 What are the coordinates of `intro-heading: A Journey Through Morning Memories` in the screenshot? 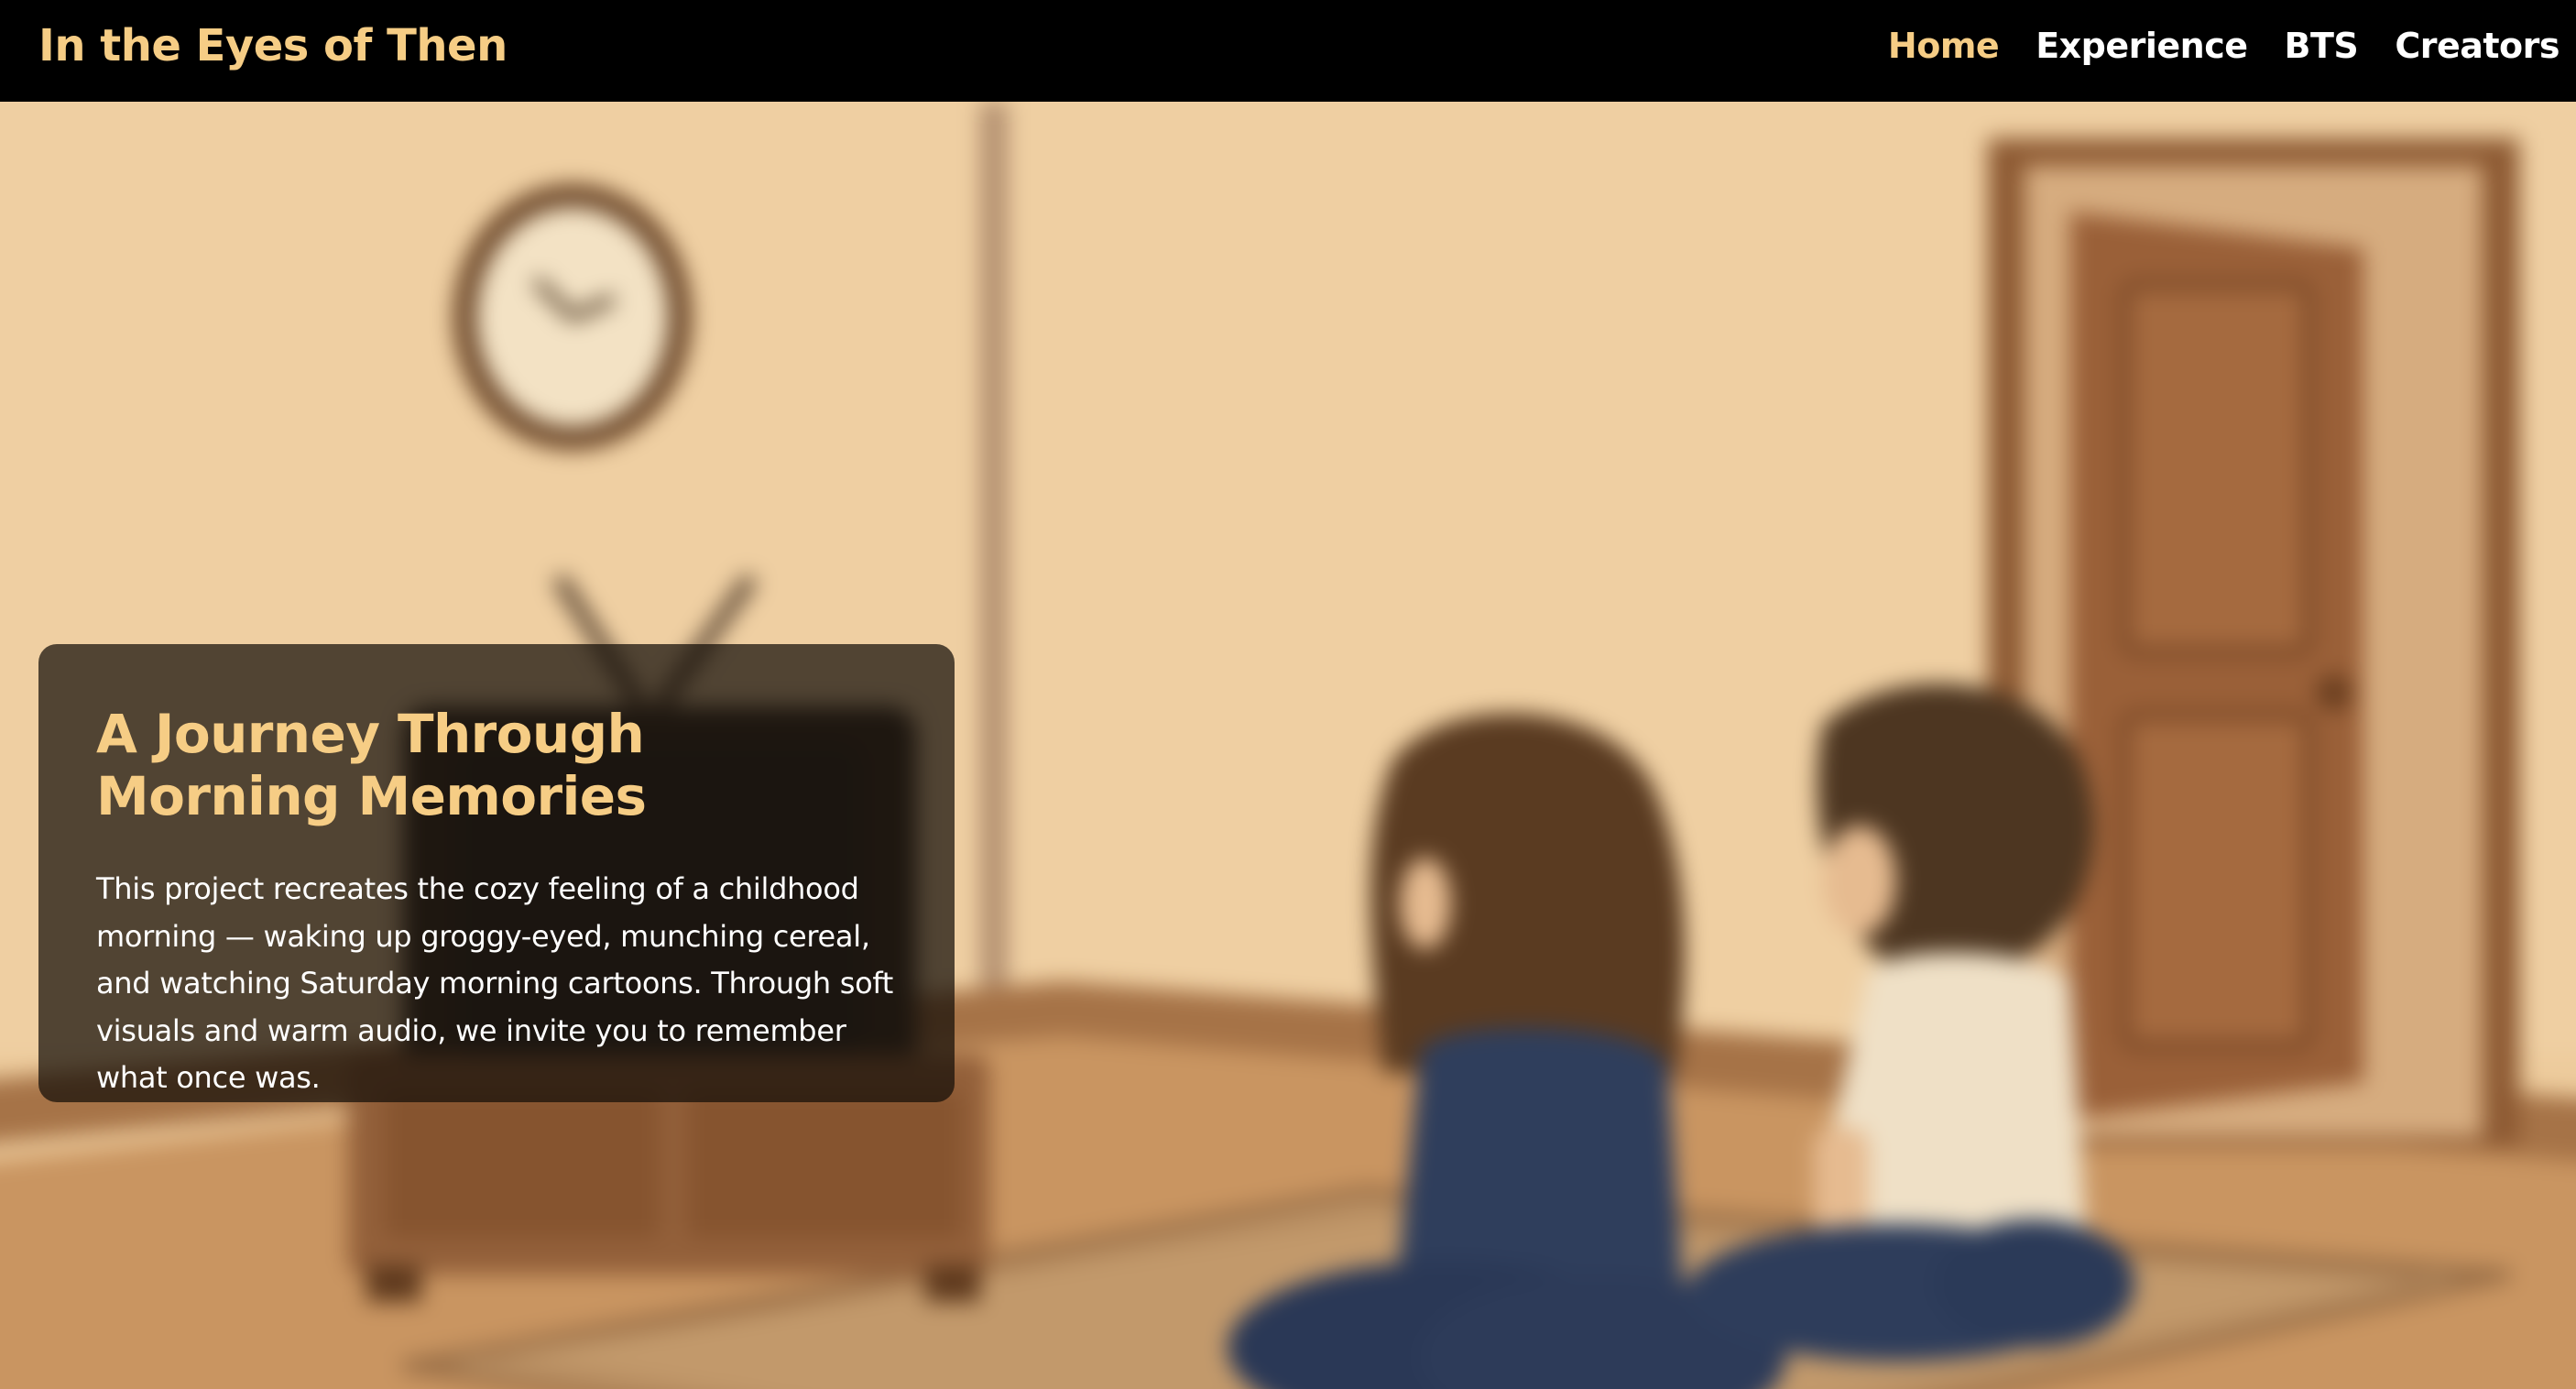 It's located at (372, 765).